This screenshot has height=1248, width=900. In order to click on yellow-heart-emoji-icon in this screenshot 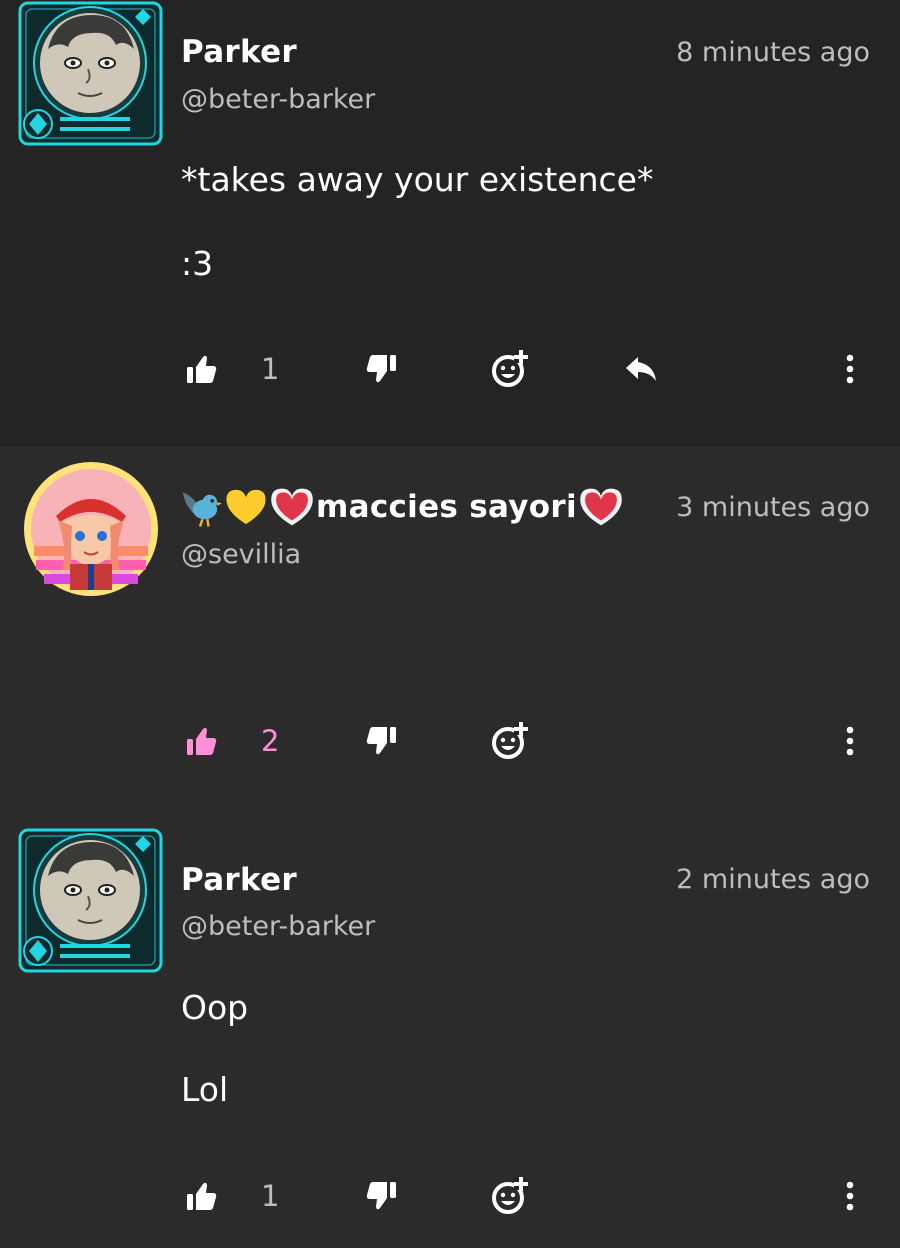, I will do `click(246, 507)`.